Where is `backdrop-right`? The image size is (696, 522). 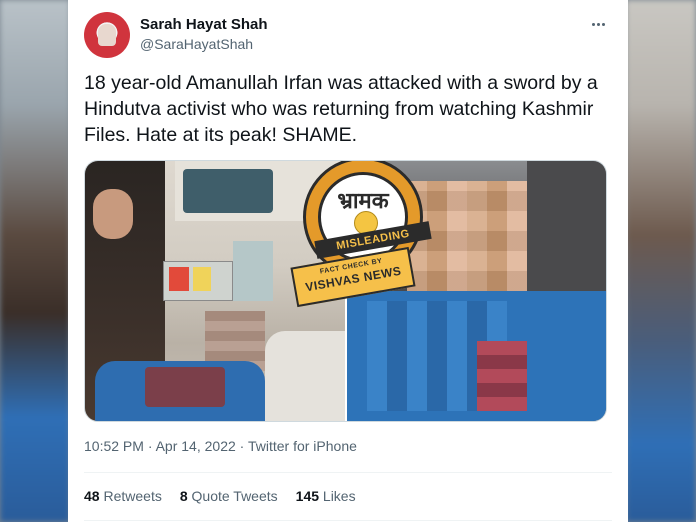 backdrop-right is located at coordinates (661, 261).